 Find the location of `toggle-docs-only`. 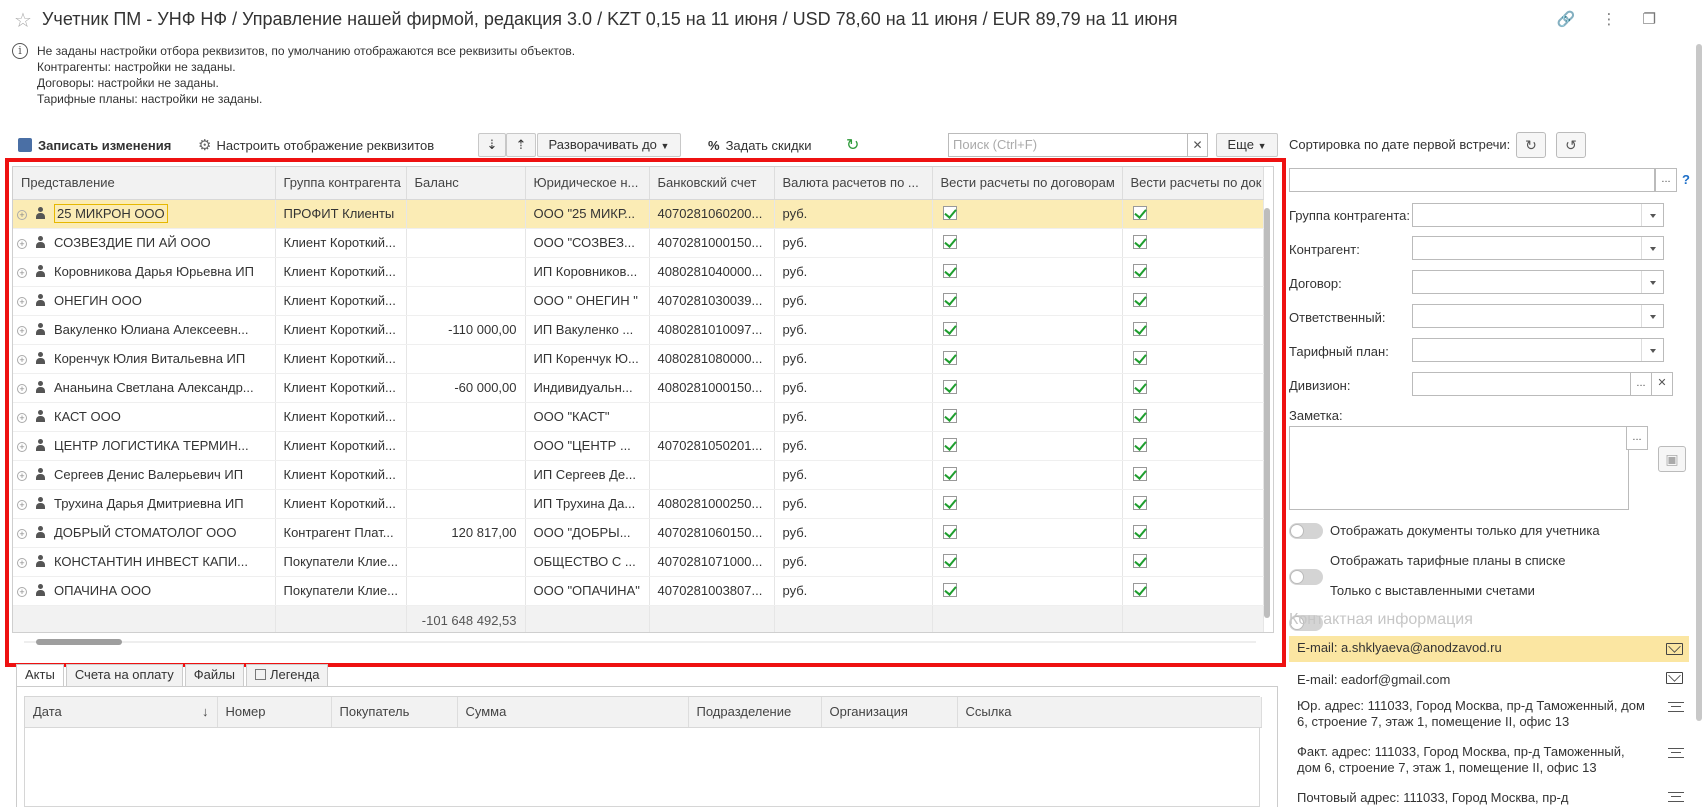

toggle-docs-only is located at coordinates (1306, 531).